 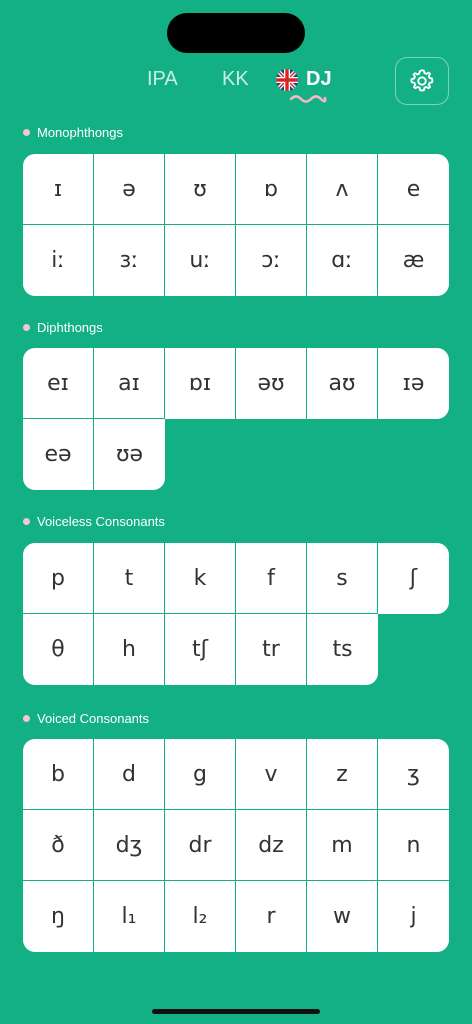 What do you see at coordinates (129, 578) in the screenshot?
I see `phoneme-key: t` at bounding box center [129, 578].